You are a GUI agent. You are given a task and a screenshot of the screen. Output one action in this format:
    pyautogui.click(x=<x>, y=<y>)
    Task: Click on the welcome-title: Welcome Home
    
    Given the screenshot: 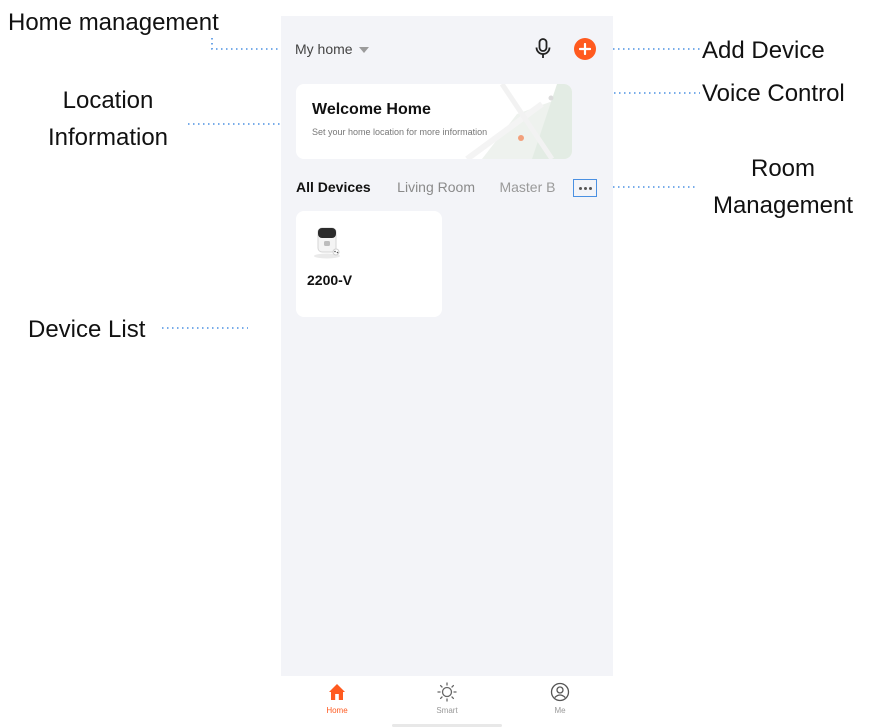 What is the action you would take?
    pyautogui.click(x=371, y=109)
    